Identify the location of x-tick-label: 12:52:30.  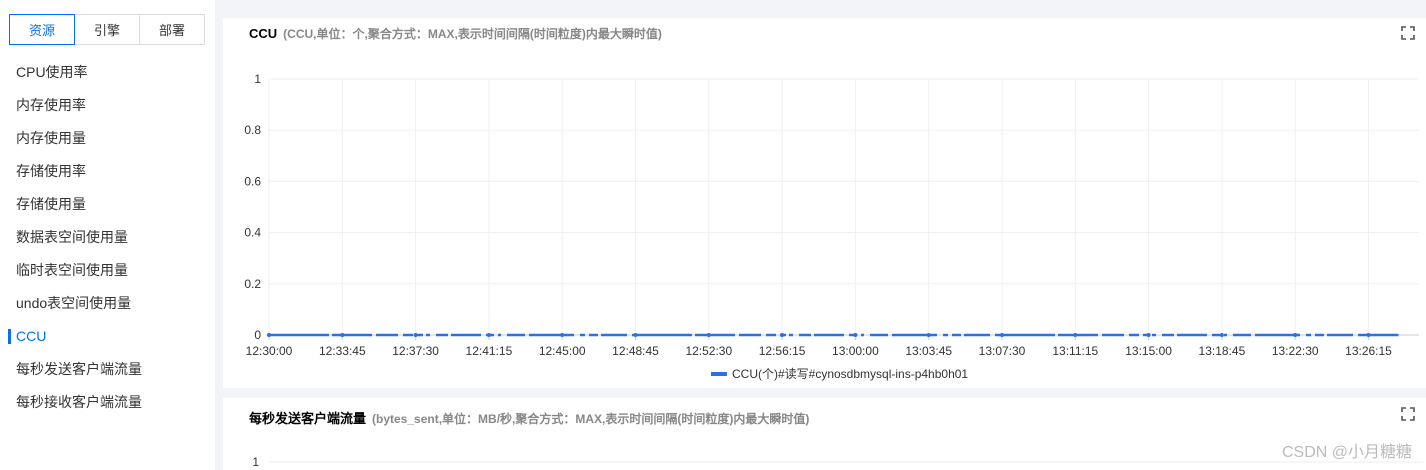
(708, 351).